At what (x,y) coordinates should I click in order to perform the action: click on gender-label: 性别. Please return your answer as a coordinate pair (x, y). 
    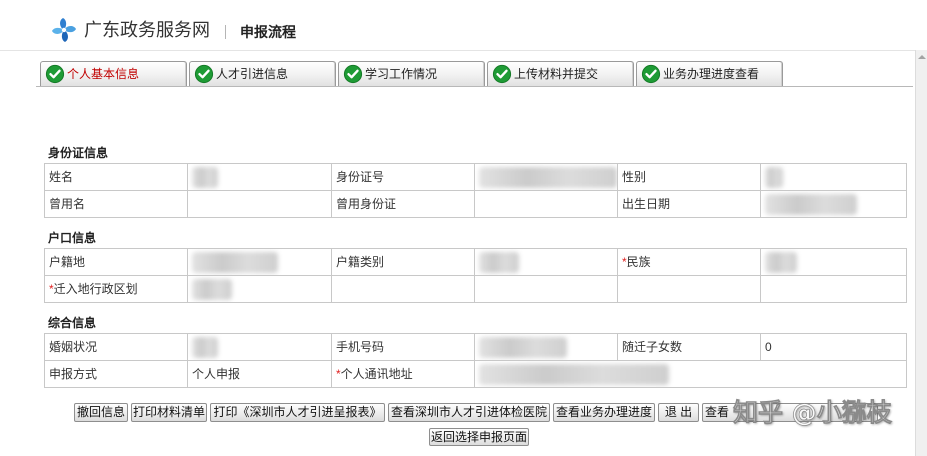
    Looking at the image, I should click on (689, 177).